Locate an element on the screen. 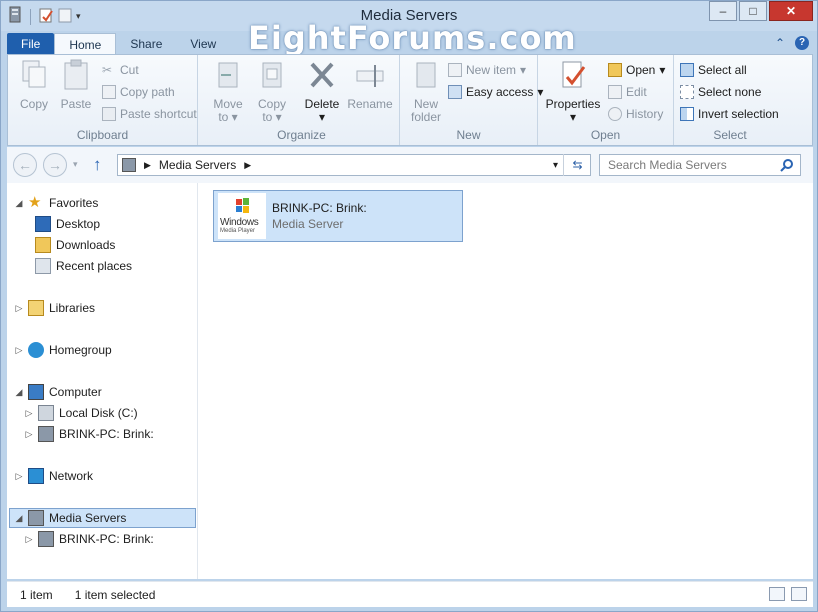  nav-desktop: Desktop is located at coordinates (67, 224).